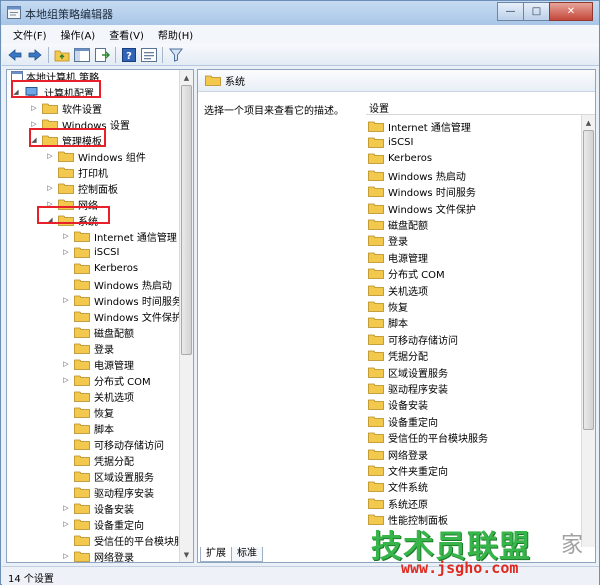 This screenshot has height=585, width=600. Describe the element at coordinates (62, 55) in the screenshot. I see `up-folder-icon` at that location.